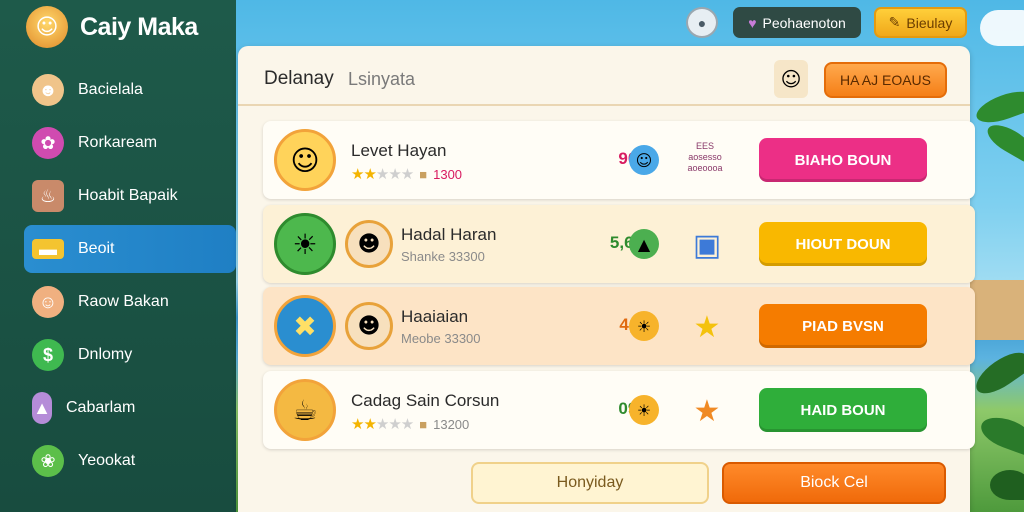 This screenshot has height=512, width=1024. Describe the element at coordinates (425, 400) in the screenshot. I see `row-name: Cadag Sain Corsun` at that location.